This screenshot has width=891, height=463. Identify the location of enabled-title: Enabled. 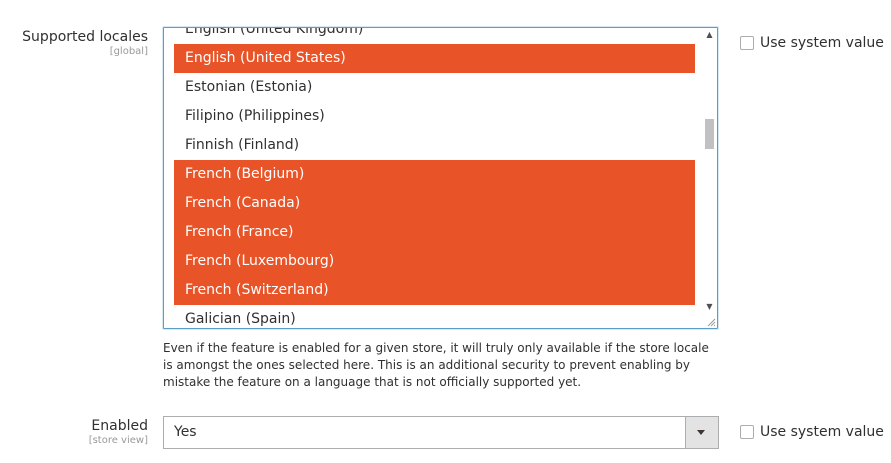
(119, 426).